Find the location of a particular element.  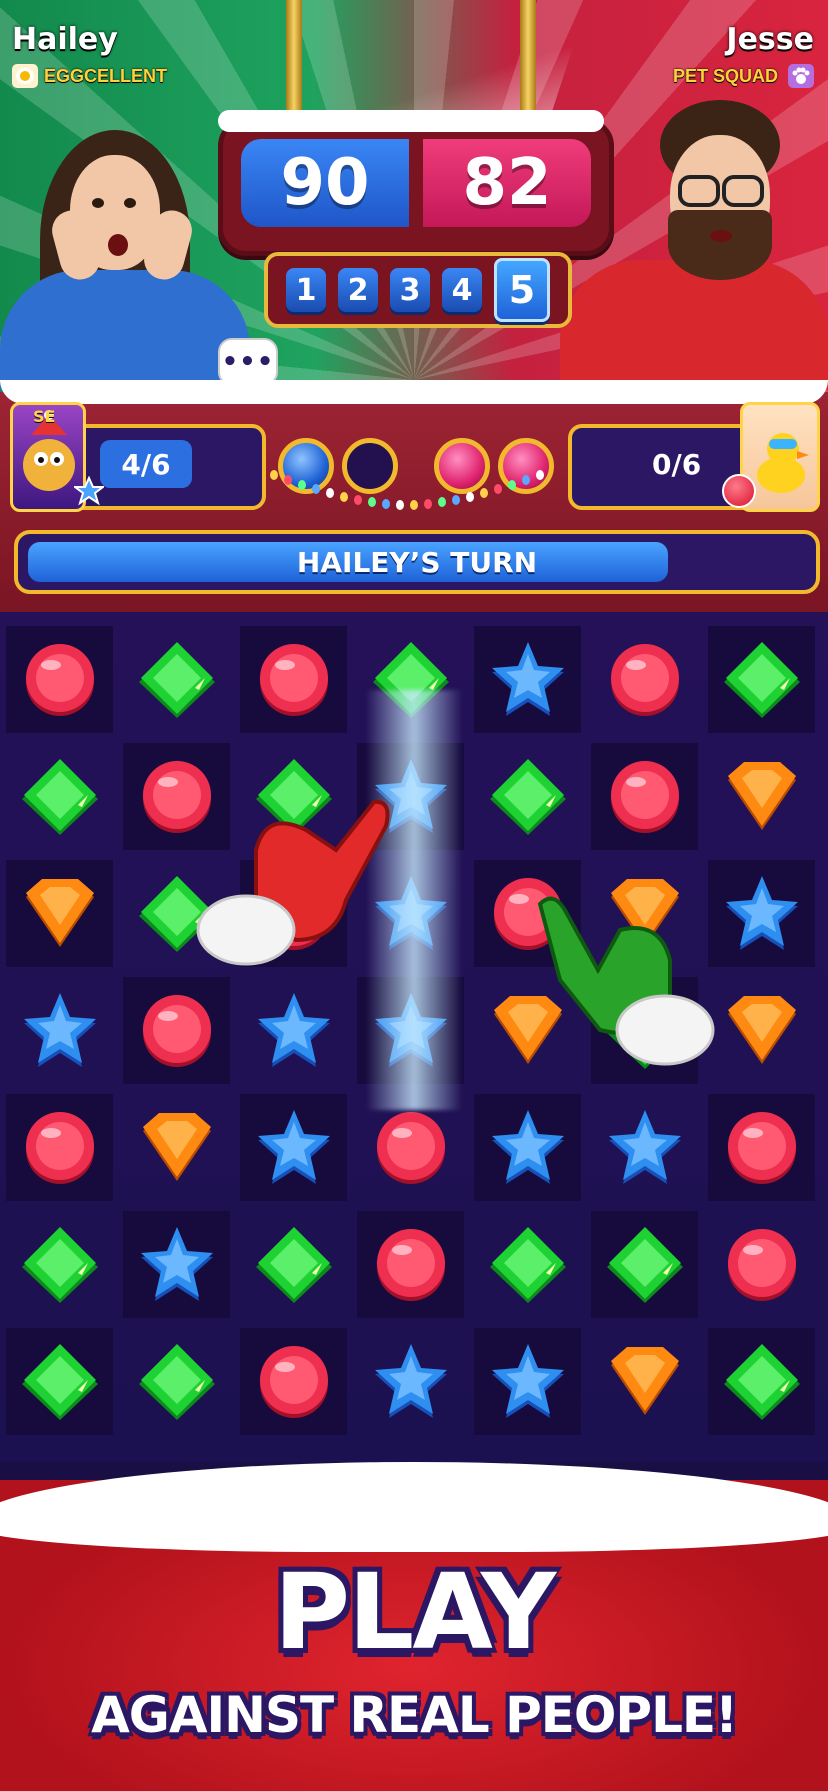

star-badge-icon is located at coordinates (89, 492).